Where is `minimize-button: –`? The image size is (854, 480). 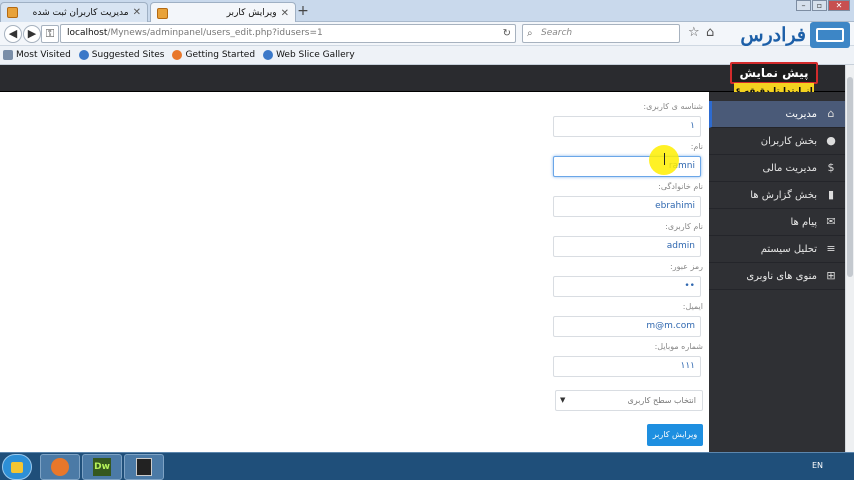
minimize-button: – is located at coordinates (803, 5).